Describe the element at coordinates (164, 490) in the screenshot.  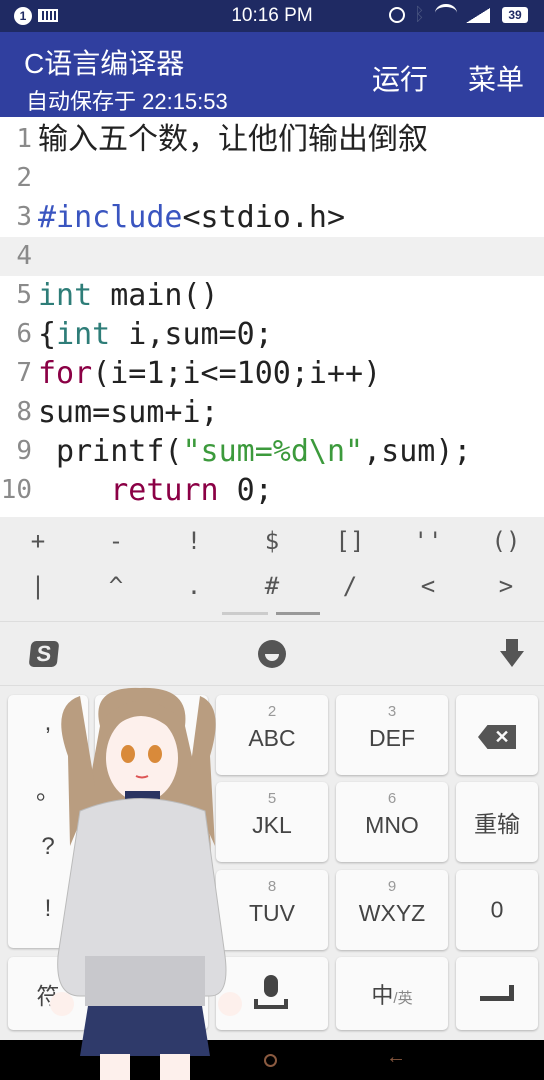
I see `code-token: return` at that location.